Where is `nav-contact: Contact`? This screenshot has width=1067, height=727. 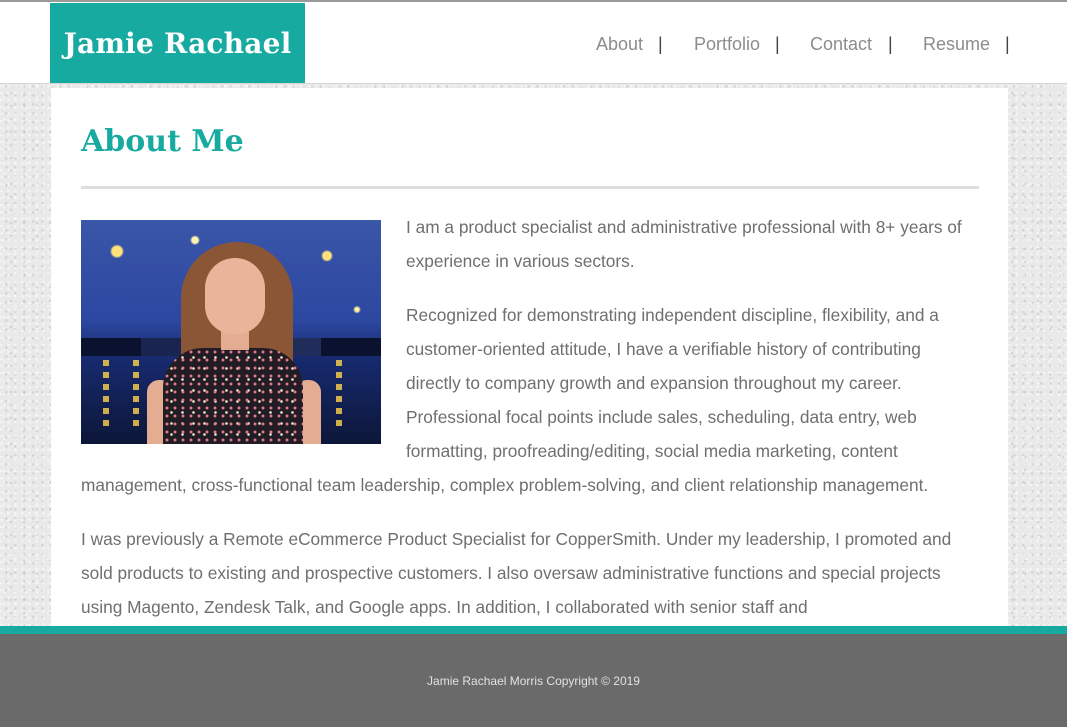 nav-contact: Contact is located at coordinates (841, 44).